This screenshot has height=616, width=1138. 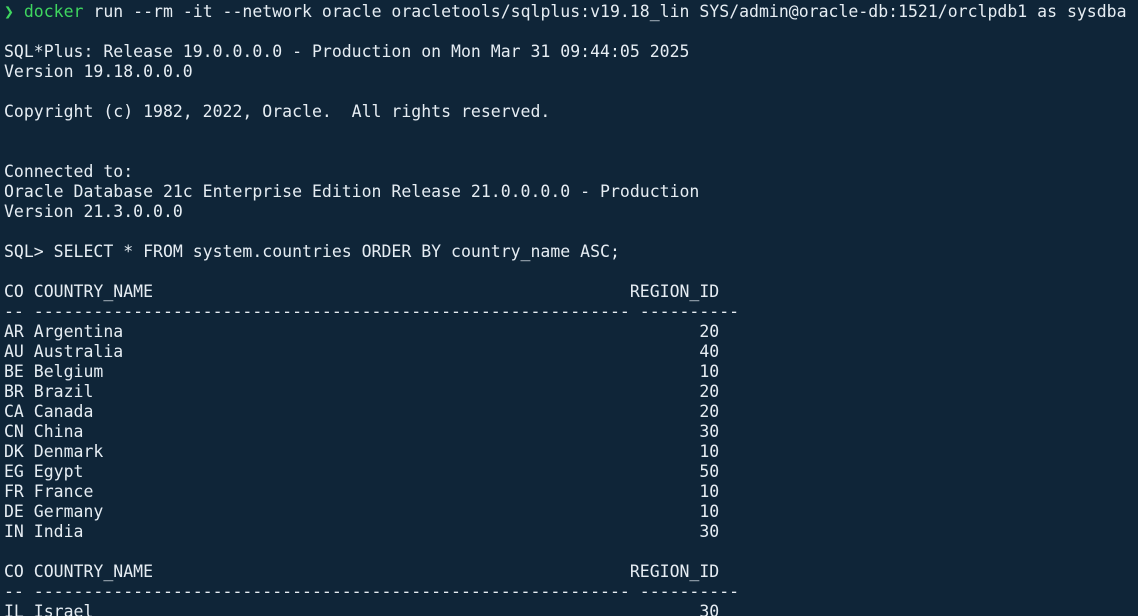 What do you see at coordinates (362, 351) in the screenshot?
I see `result-row: AU Australia 40` at bounding box center [362, 351].